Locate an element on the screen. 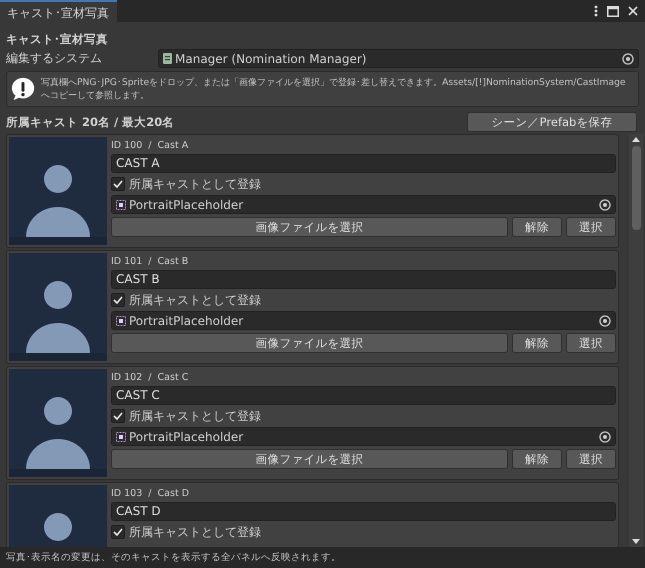 This screenshot has width=645, height=568. status-bar: 写真･表示名の変更は、そのキャストを表示する全パネルへ反映されます。 is located at coordinates (322, 557).